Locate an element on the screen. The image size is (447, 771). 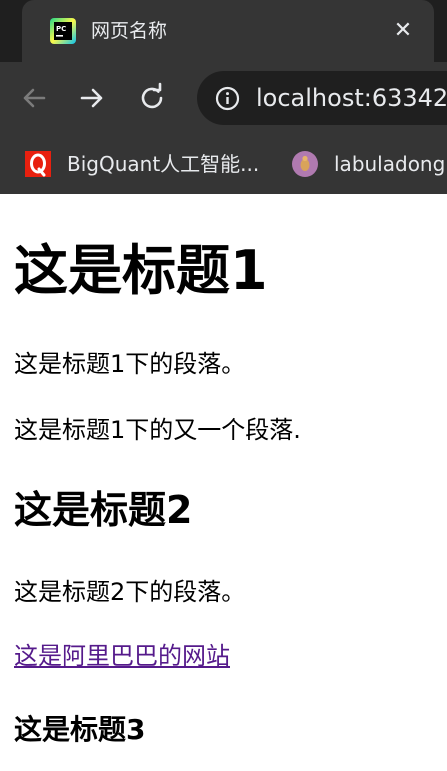
labuladong-icon is located at coordinates (305, 164).